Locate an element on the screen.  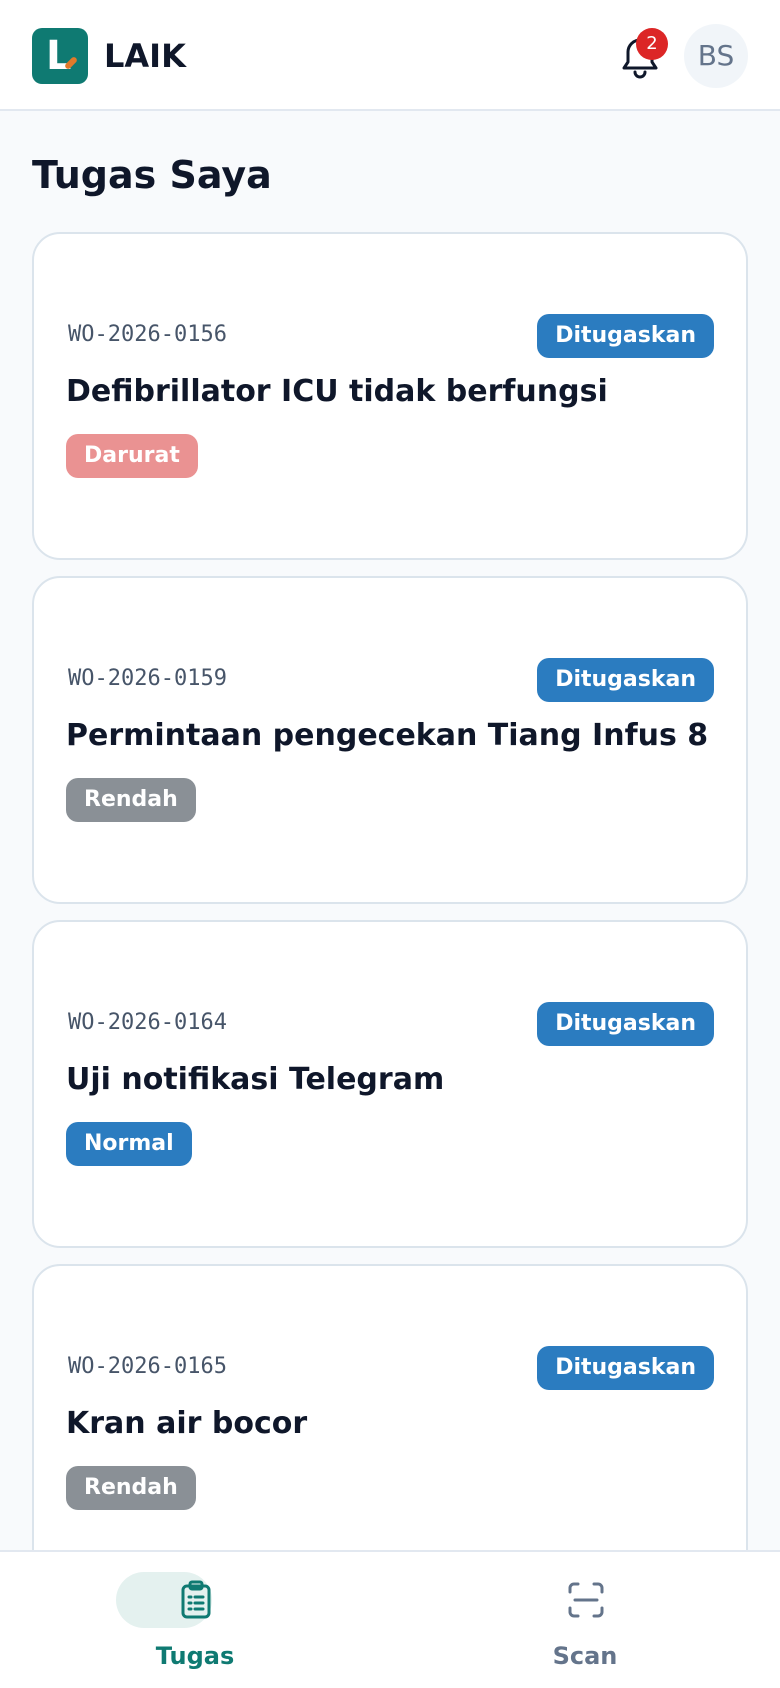
top-bar: L LAIK 2 BS is located at coordinates (390, 55).